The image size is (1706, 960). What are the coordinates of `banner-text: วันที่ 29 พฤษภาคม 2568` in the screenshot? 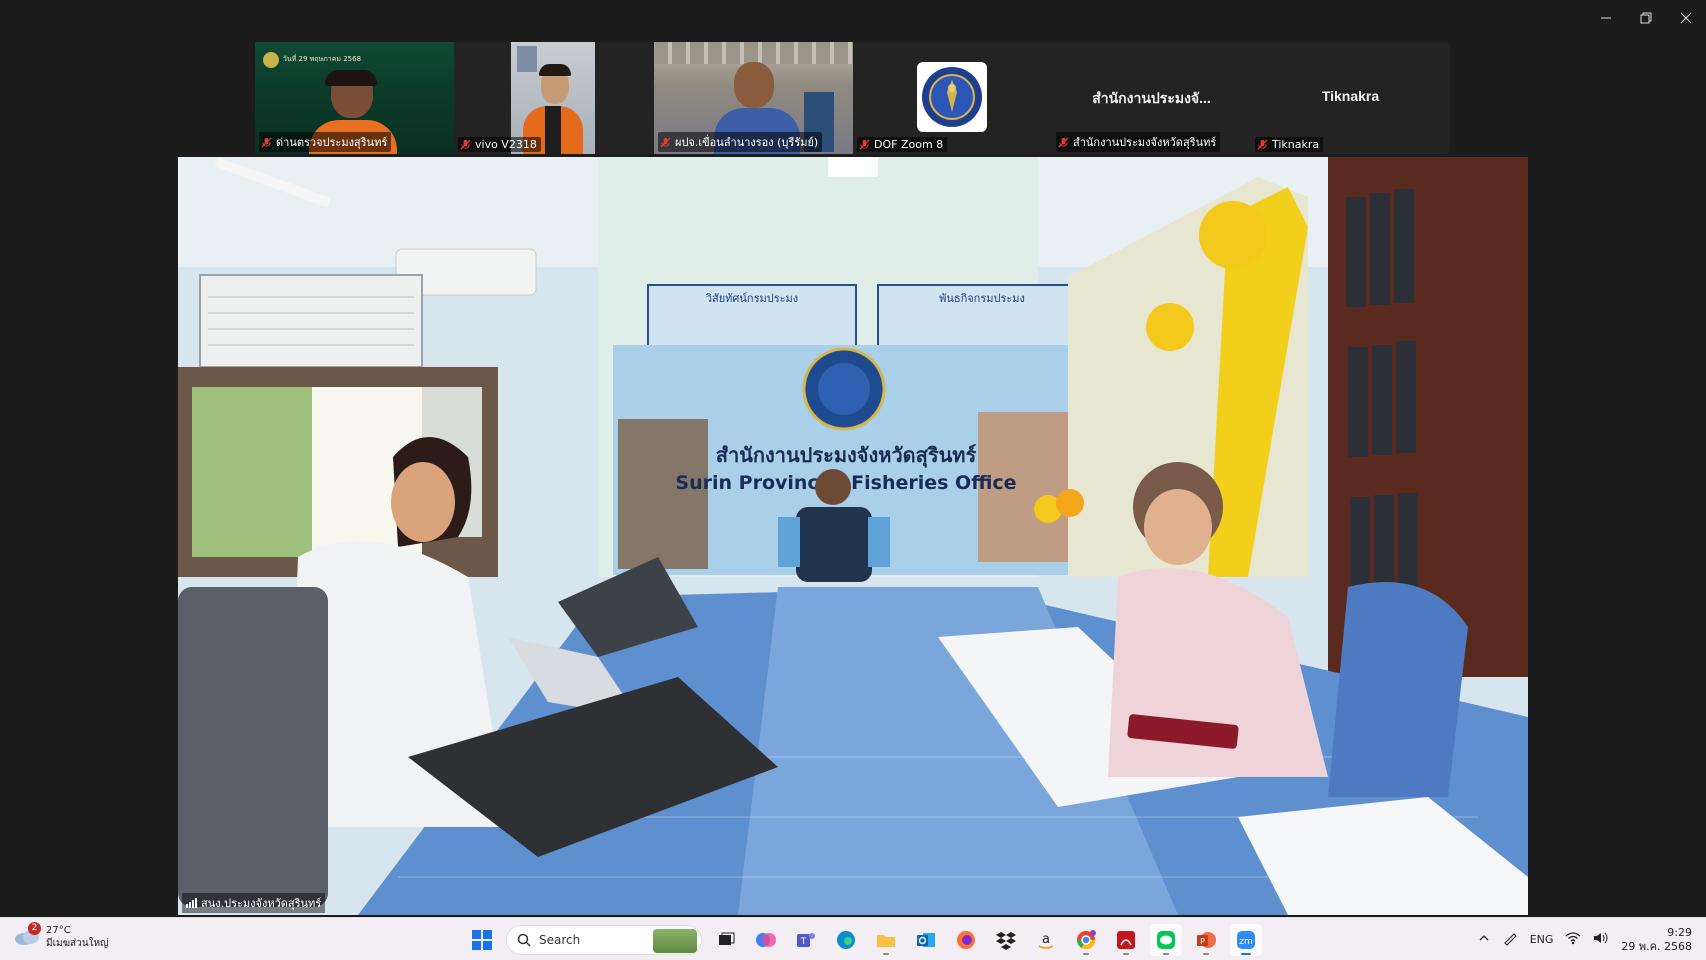 It's located at (322, 59).